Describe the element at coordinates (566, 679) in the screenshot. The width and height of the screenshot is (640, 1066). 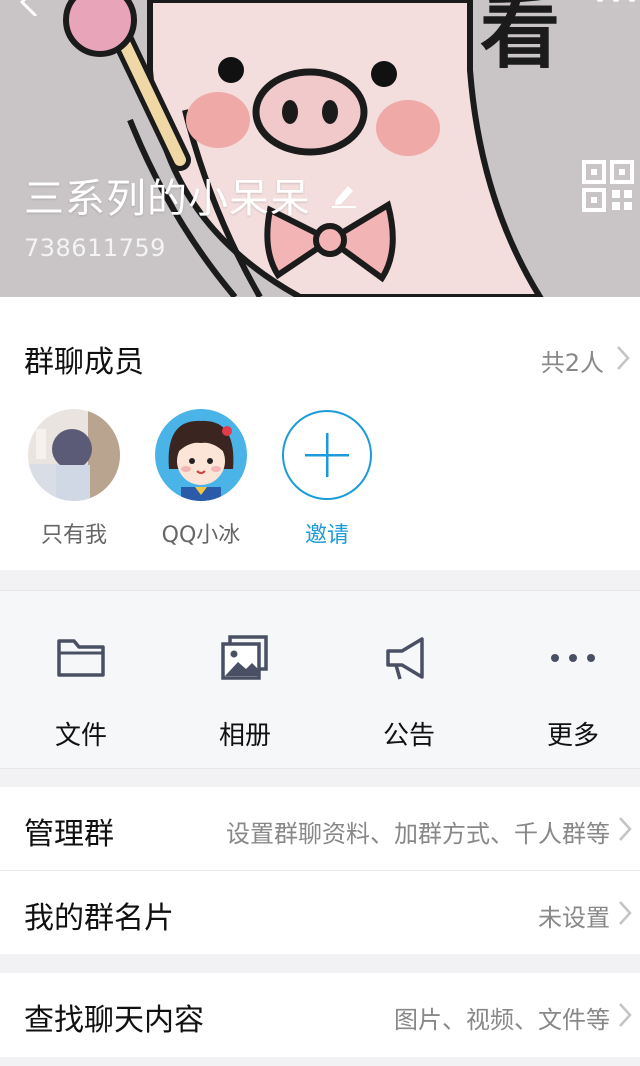
I see `more-action: 更多` at that location.